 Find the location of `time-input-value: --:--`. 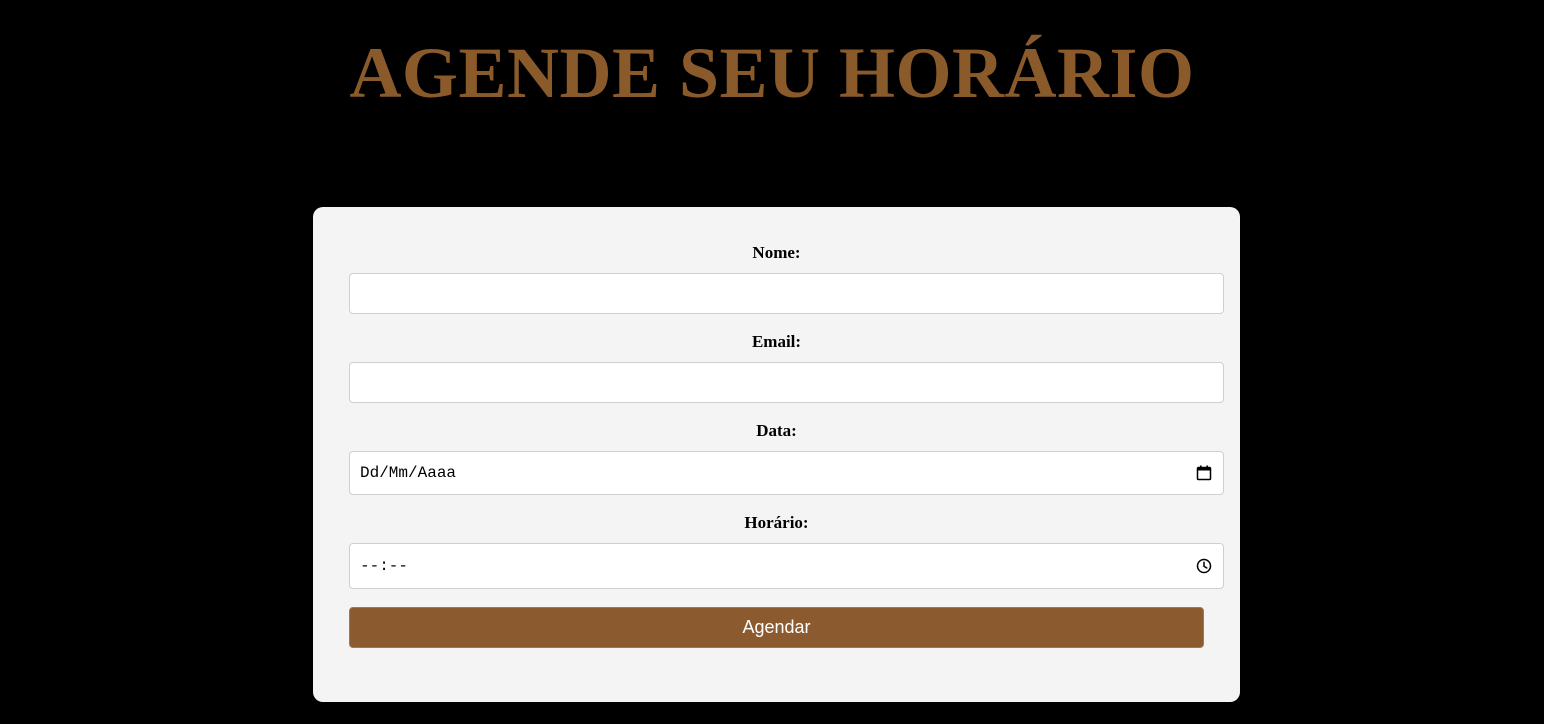

time-input-value: --:-- is located at coordinates (384, 566).